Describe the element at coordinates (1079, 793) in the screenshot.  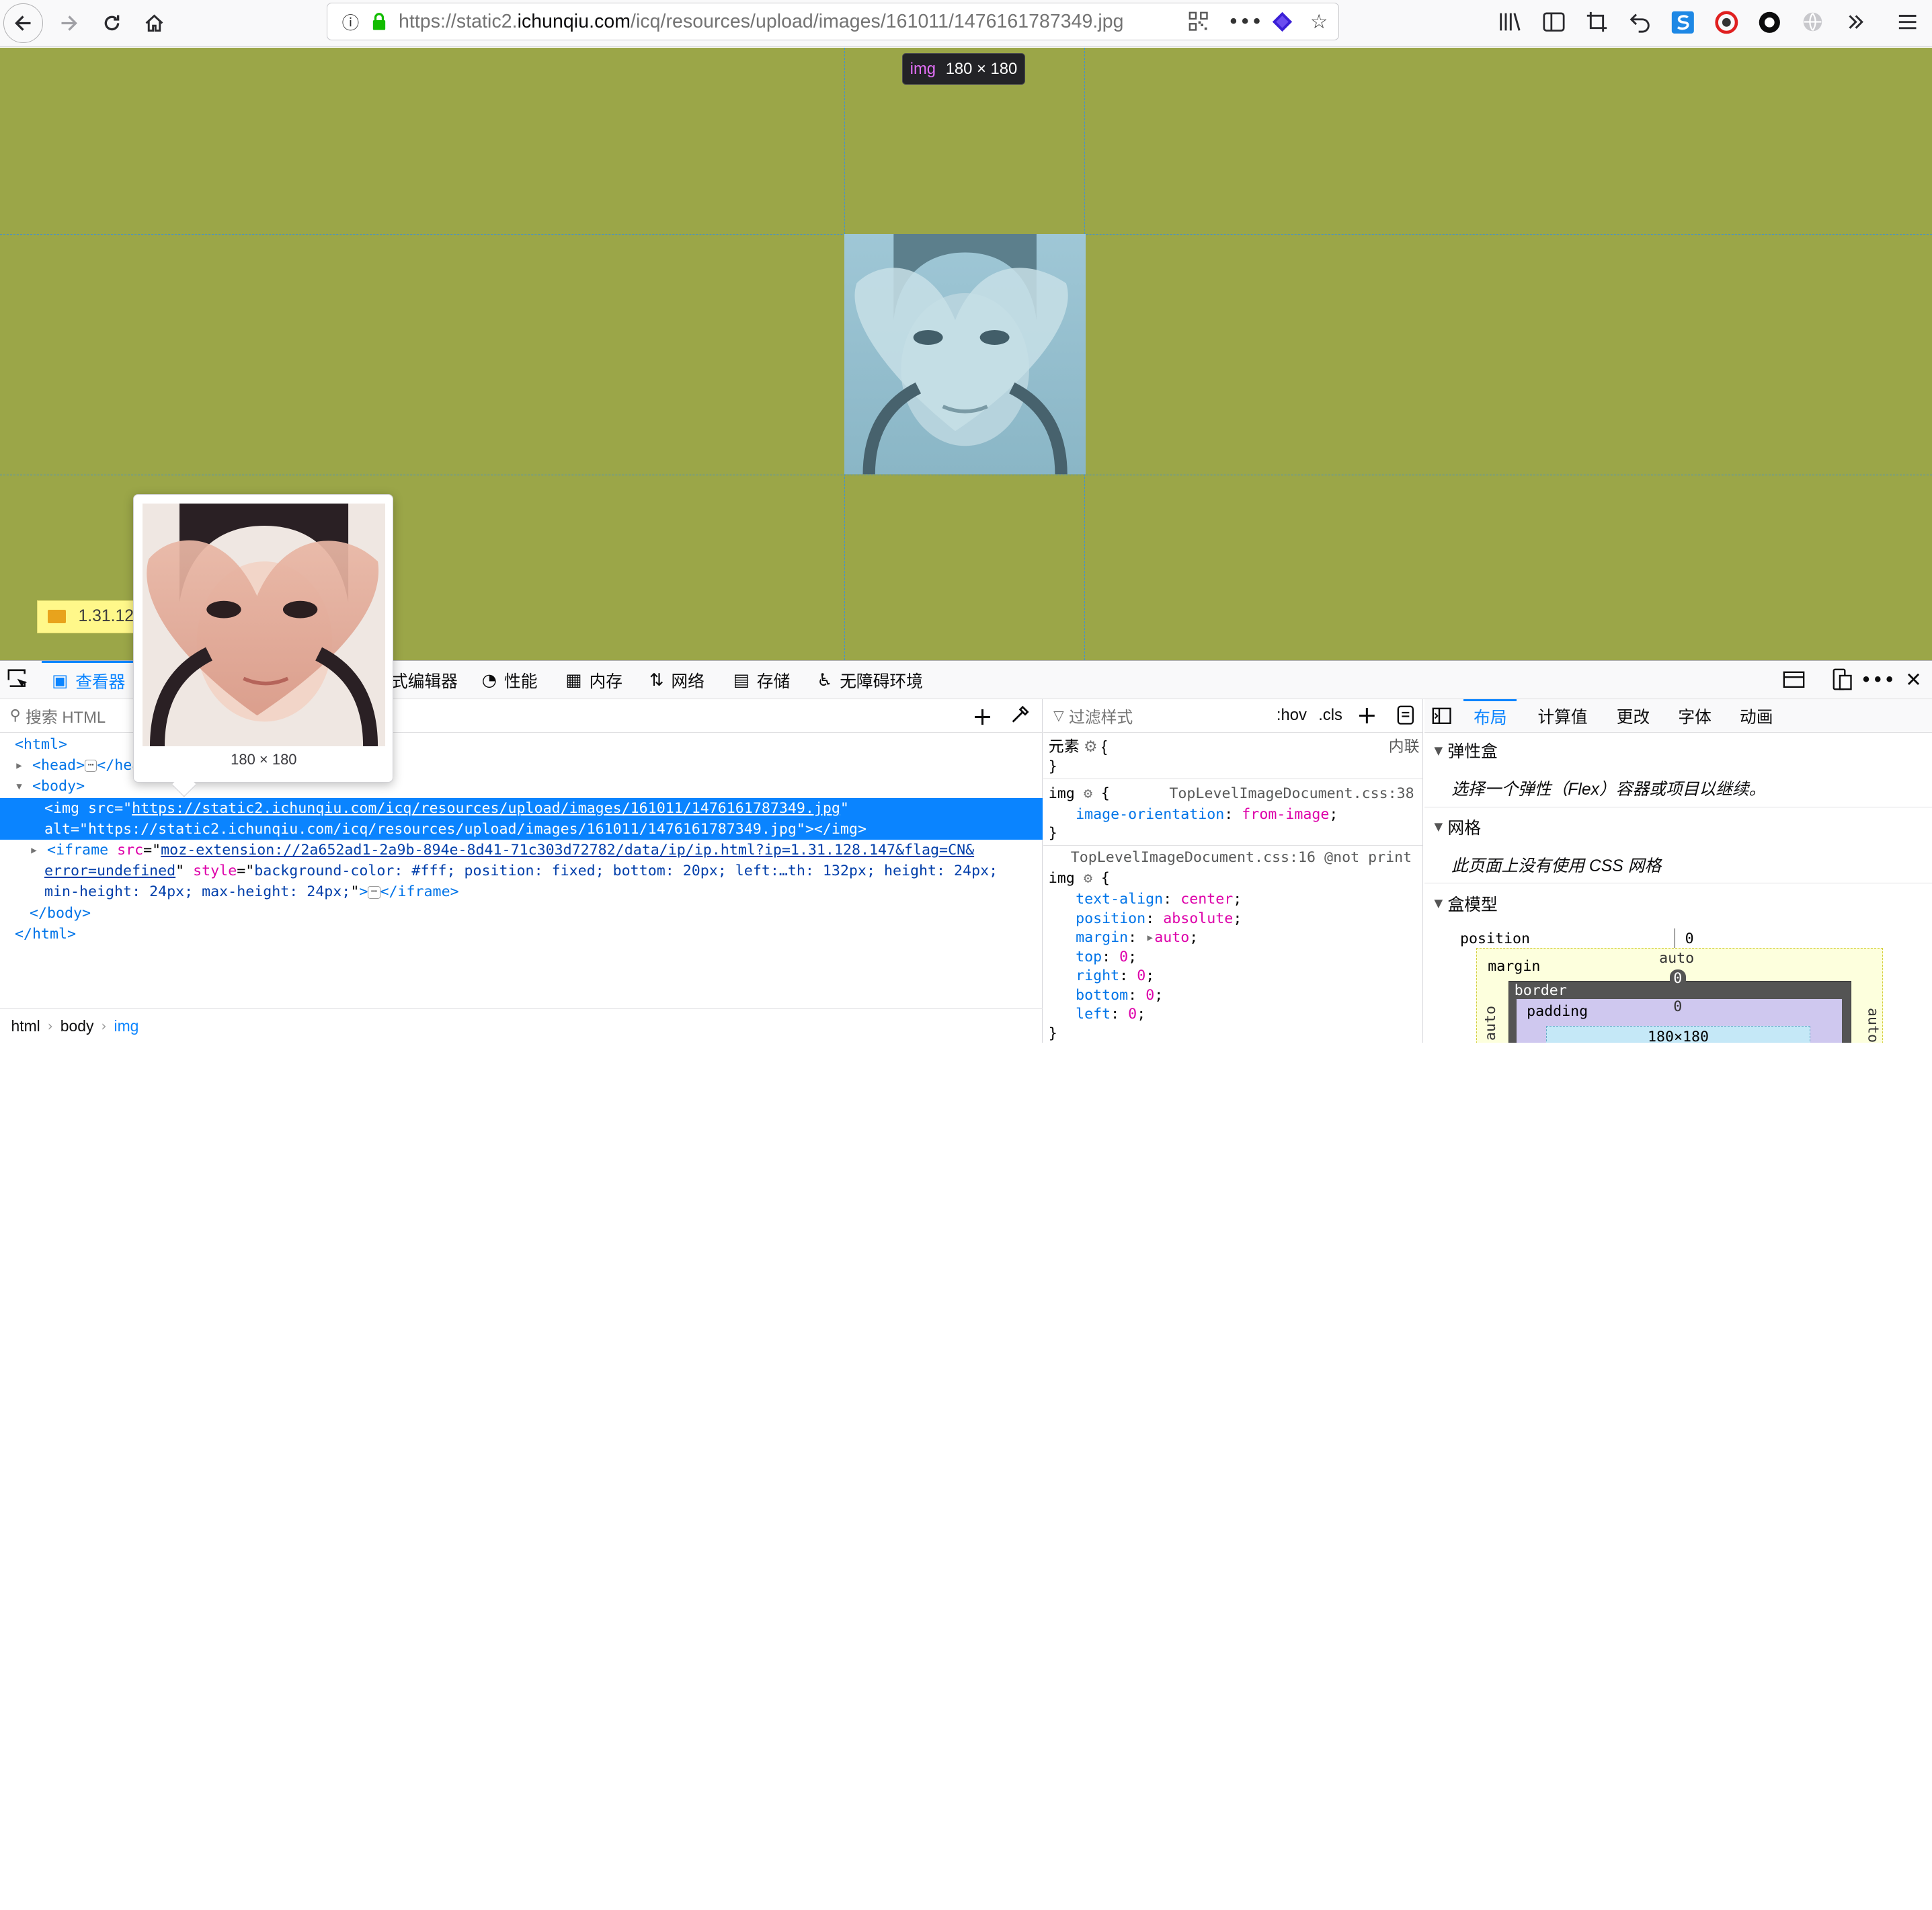
I see `rule1-selector: img ⚙ {` at that location.